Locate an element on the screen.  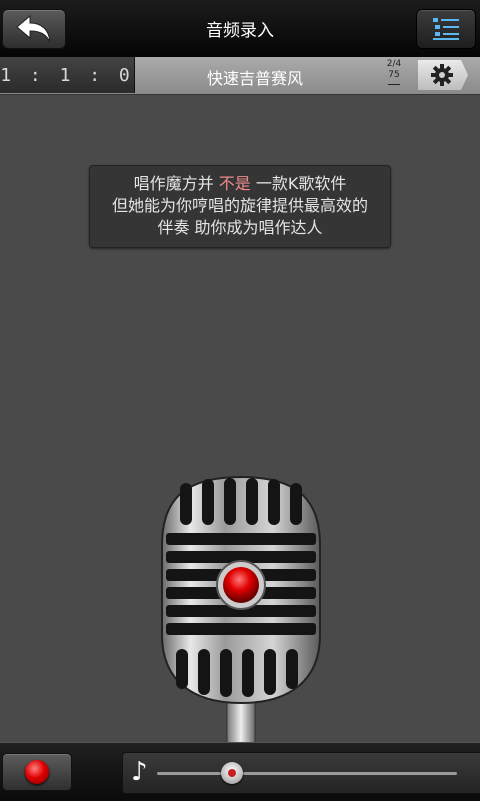
bottom-bar: ♪ is located at coordinates (240, 771).